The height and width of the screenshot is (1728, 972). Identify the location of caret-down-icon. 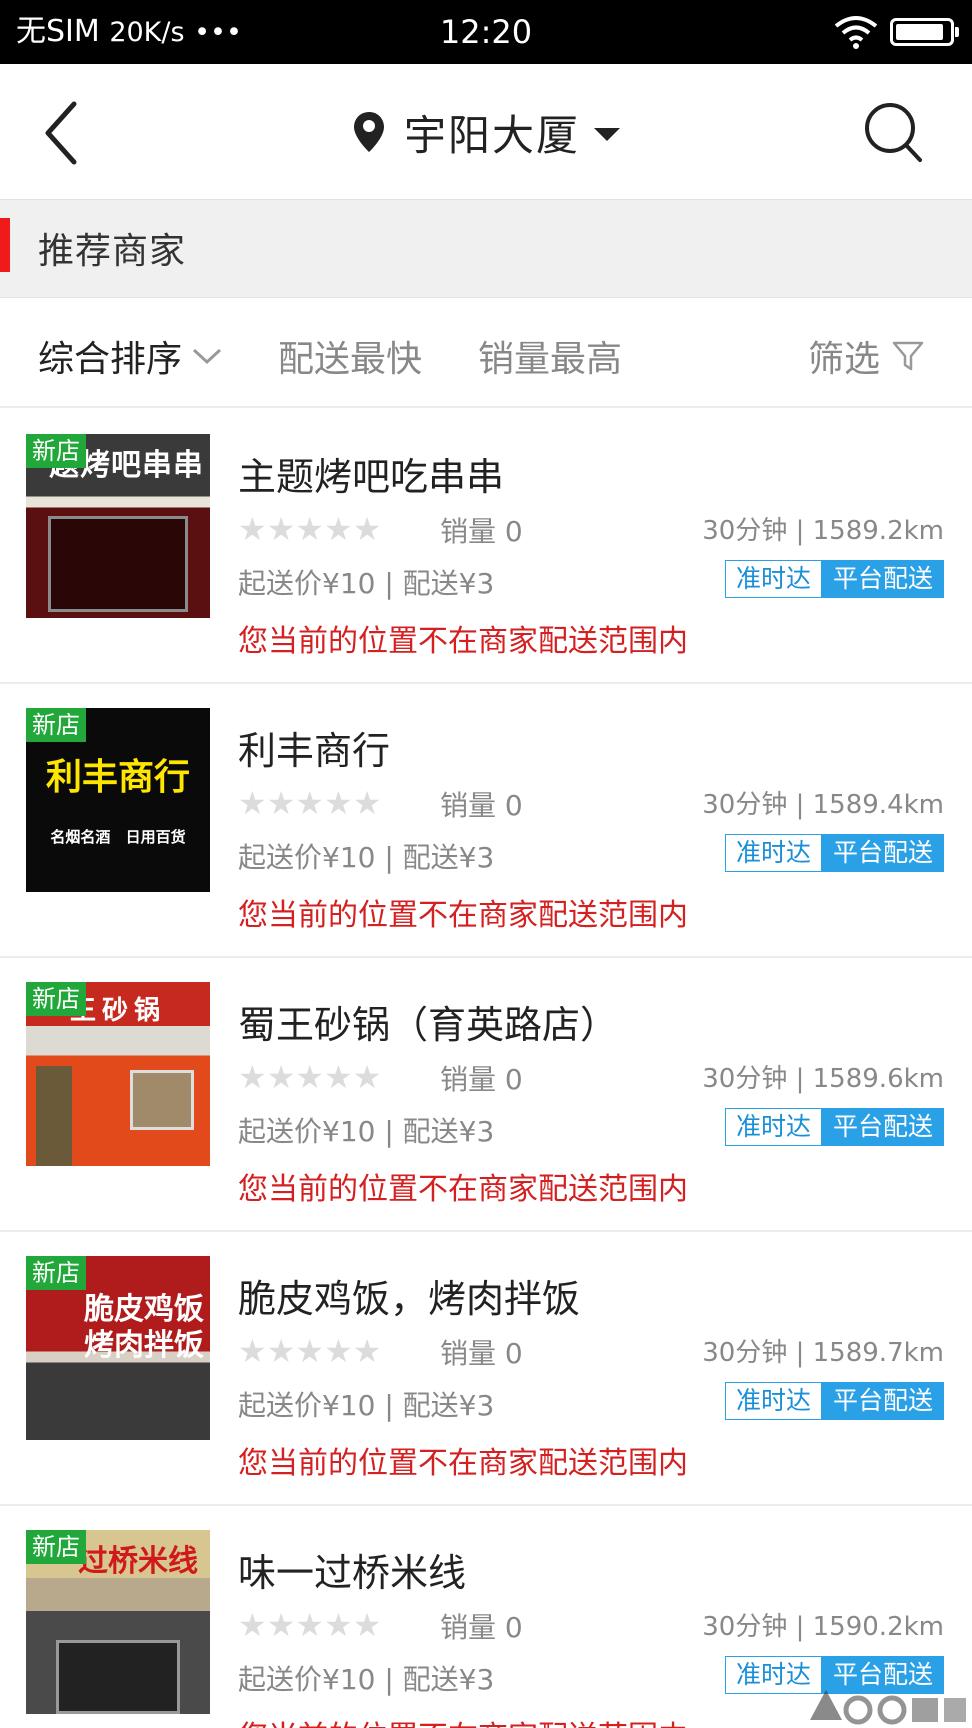
(607, 134).